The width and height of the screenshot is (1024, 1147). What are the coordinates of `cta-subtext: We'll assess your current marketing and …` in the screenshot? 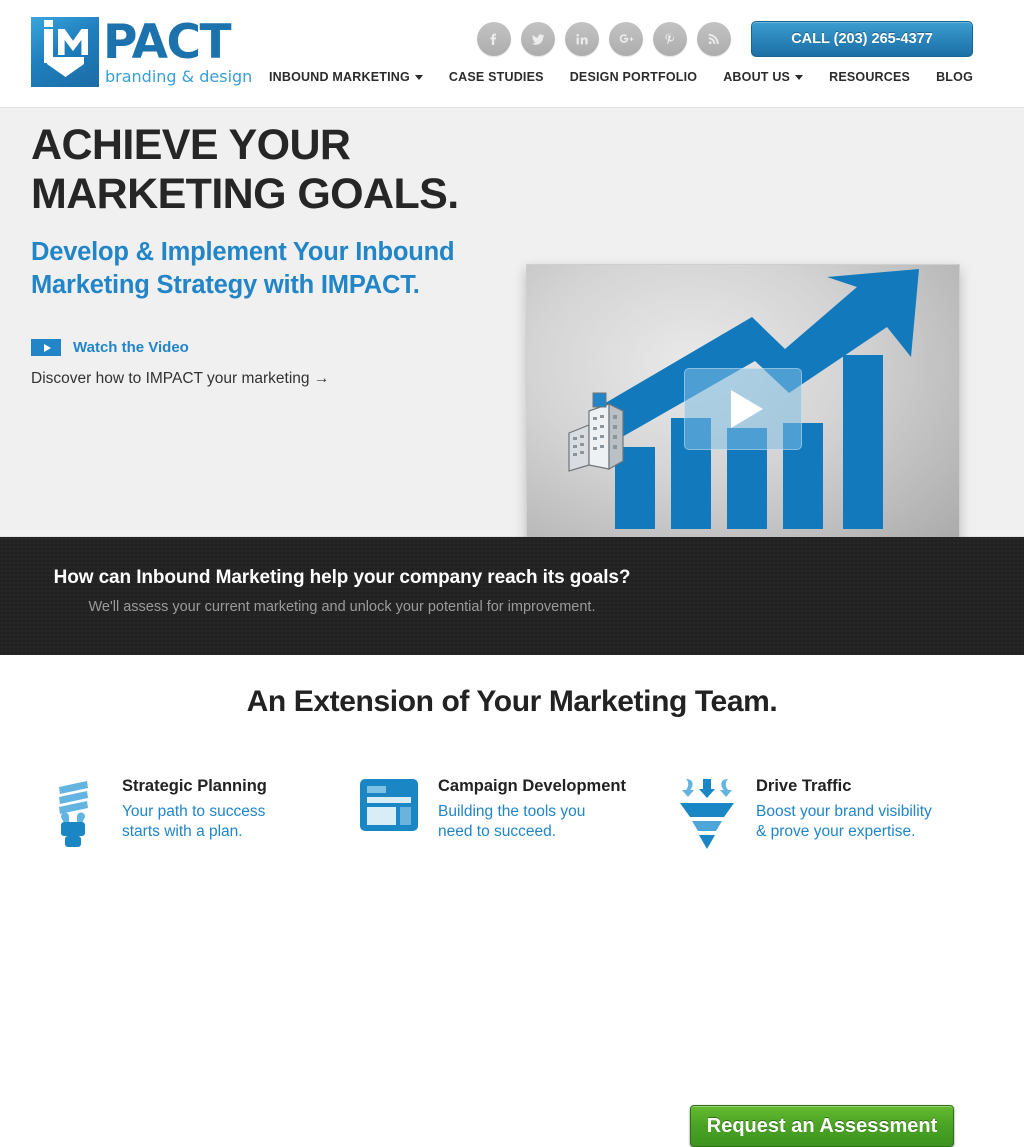 It's located at (342, 607).